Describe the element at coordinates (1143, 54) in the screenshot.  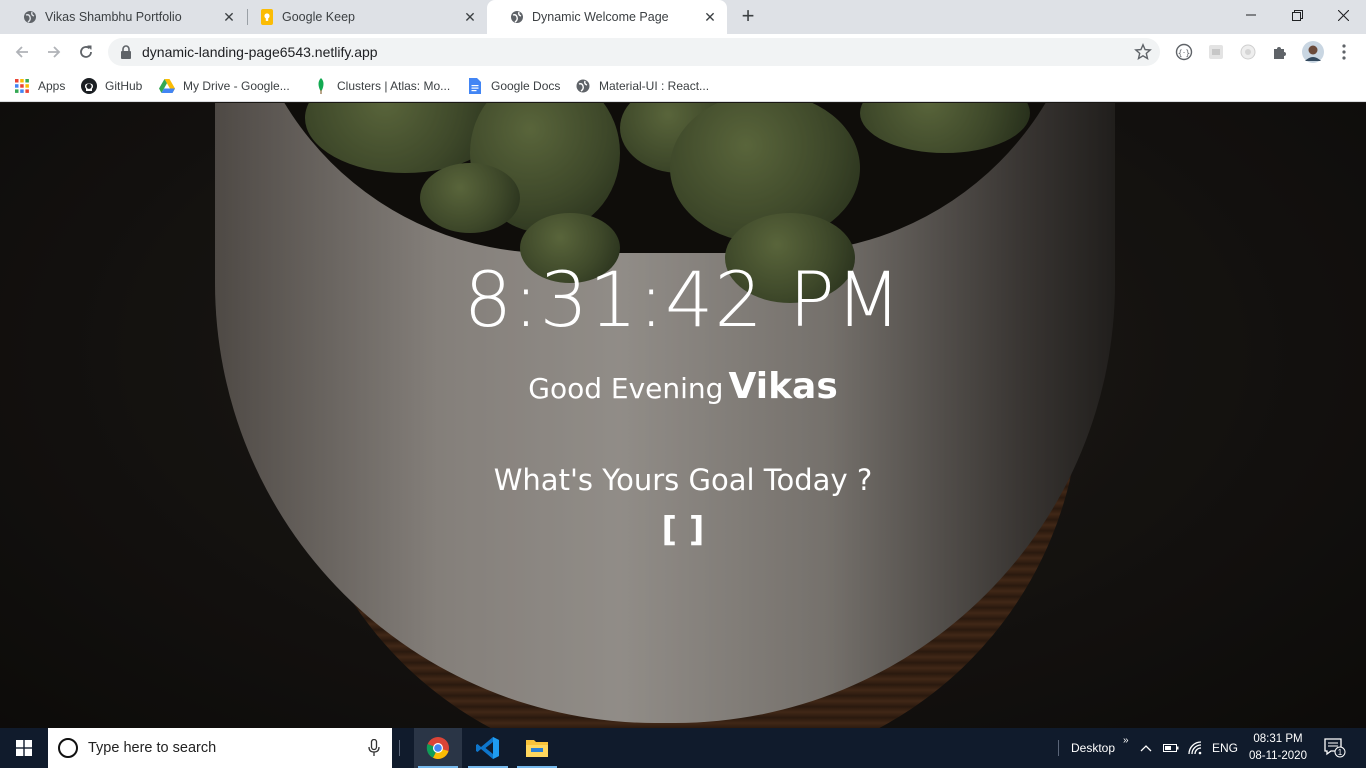
I see `bookmark-star-icon` at that location.